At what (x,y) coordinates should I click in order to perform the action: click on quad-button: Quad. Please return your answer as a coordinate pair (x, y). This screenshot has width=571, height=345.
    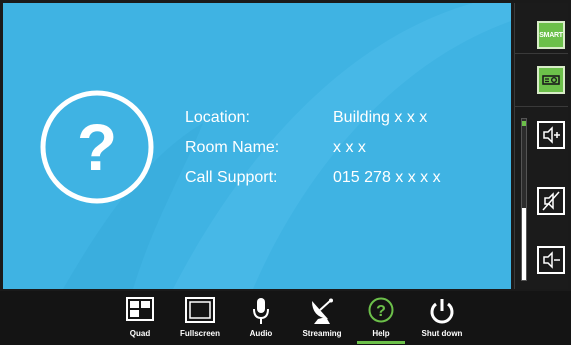
    Looking at the image, I should click on (140, 318).